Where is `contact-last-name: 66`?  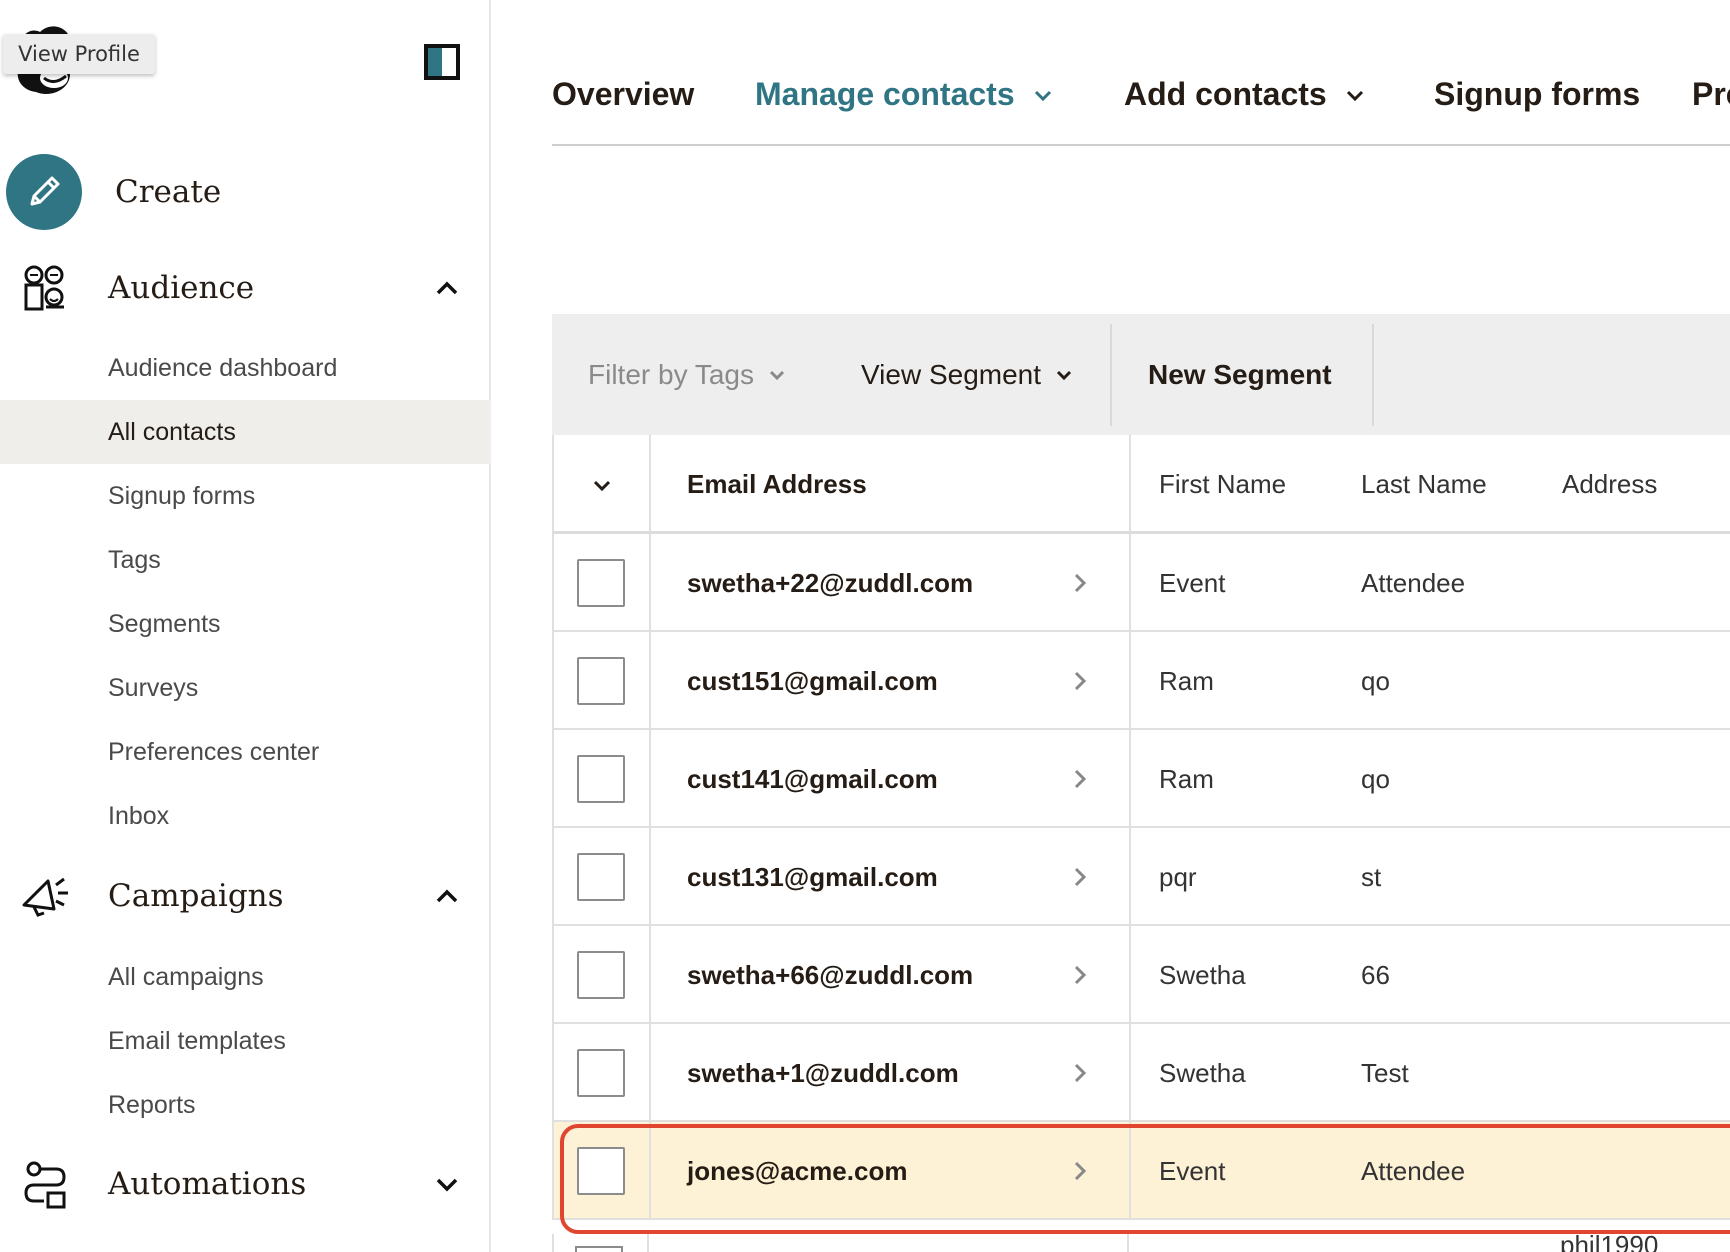
contact-last-name: 66 is located at coordinates (1375, 974).